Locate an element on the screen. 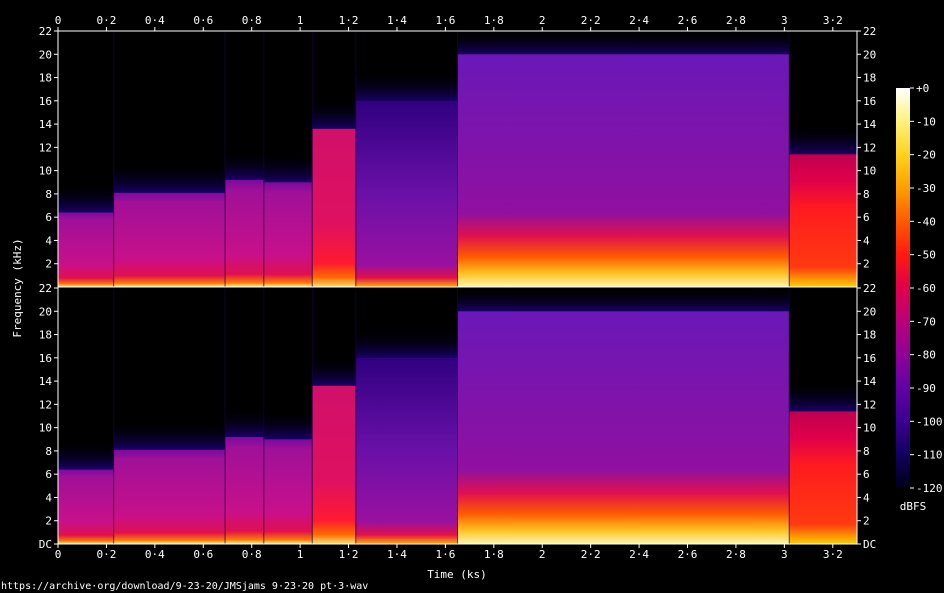  x-tick-label-top: 0·6 is located at coordinates (203, 20).